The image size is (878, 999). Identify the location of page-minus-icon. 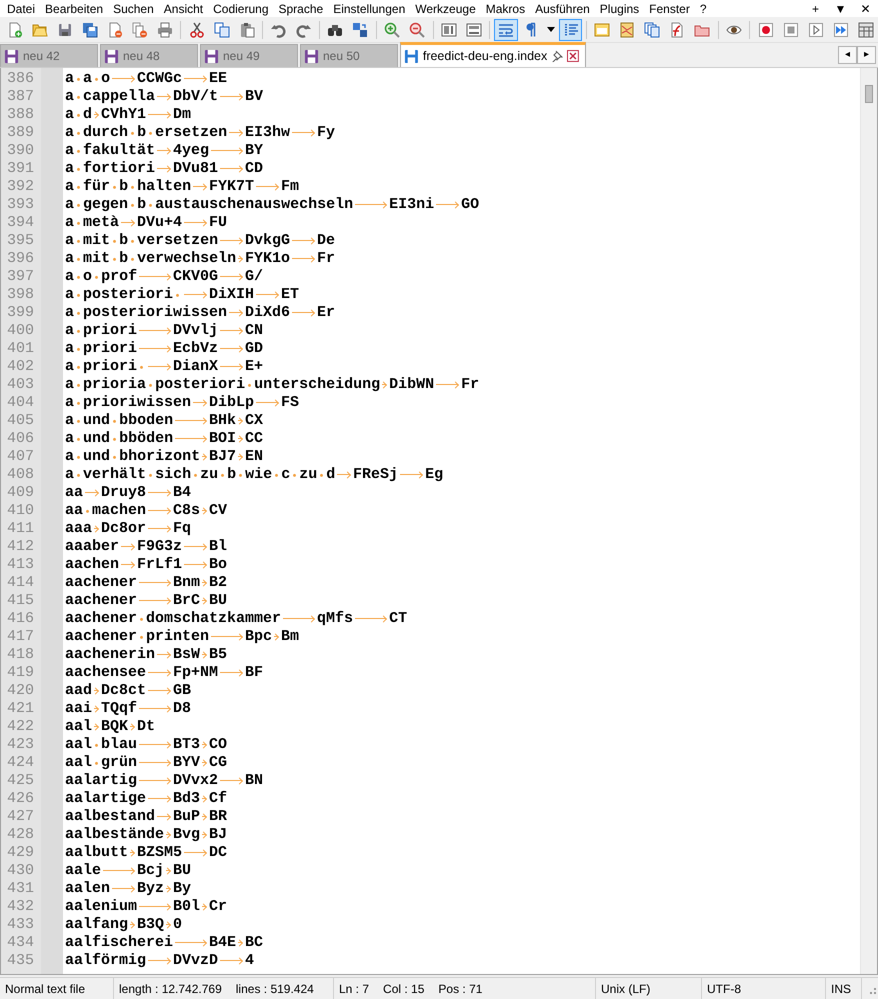
(115, 30).